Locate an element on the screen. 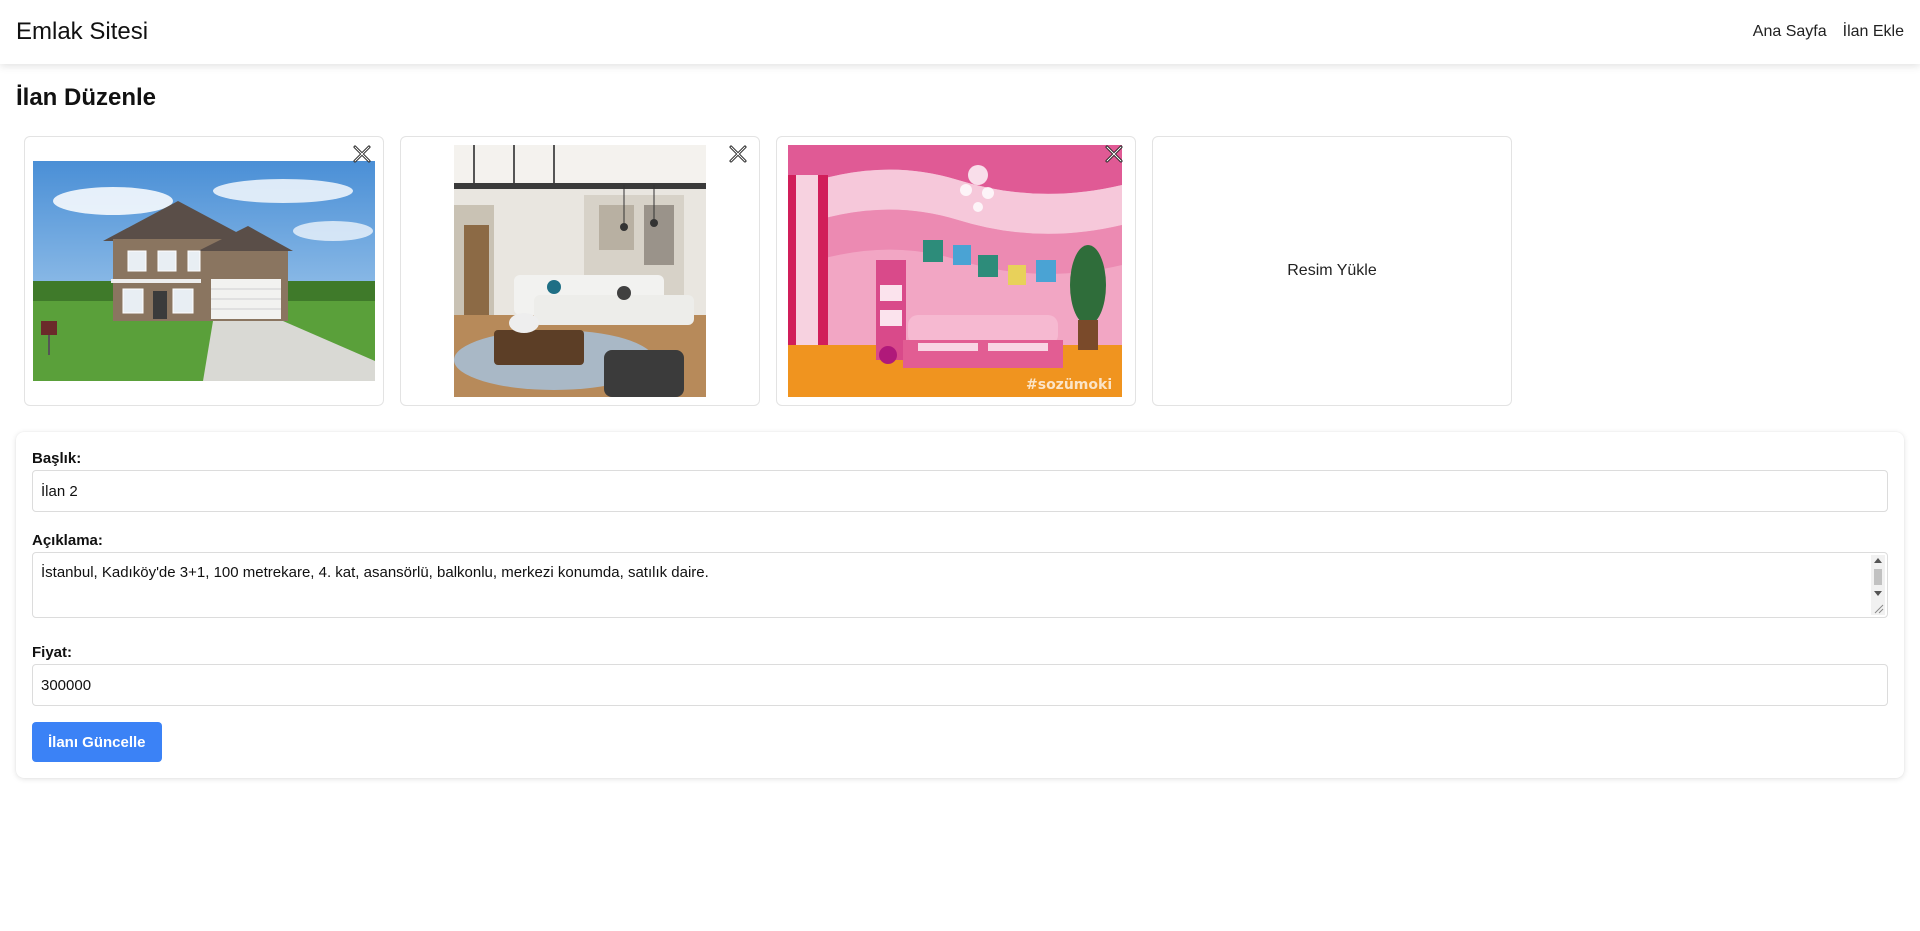 This screenshot has width=1920, height=931. update-listing-button: İlanı Güncelle is located at coordinates (97, 742).